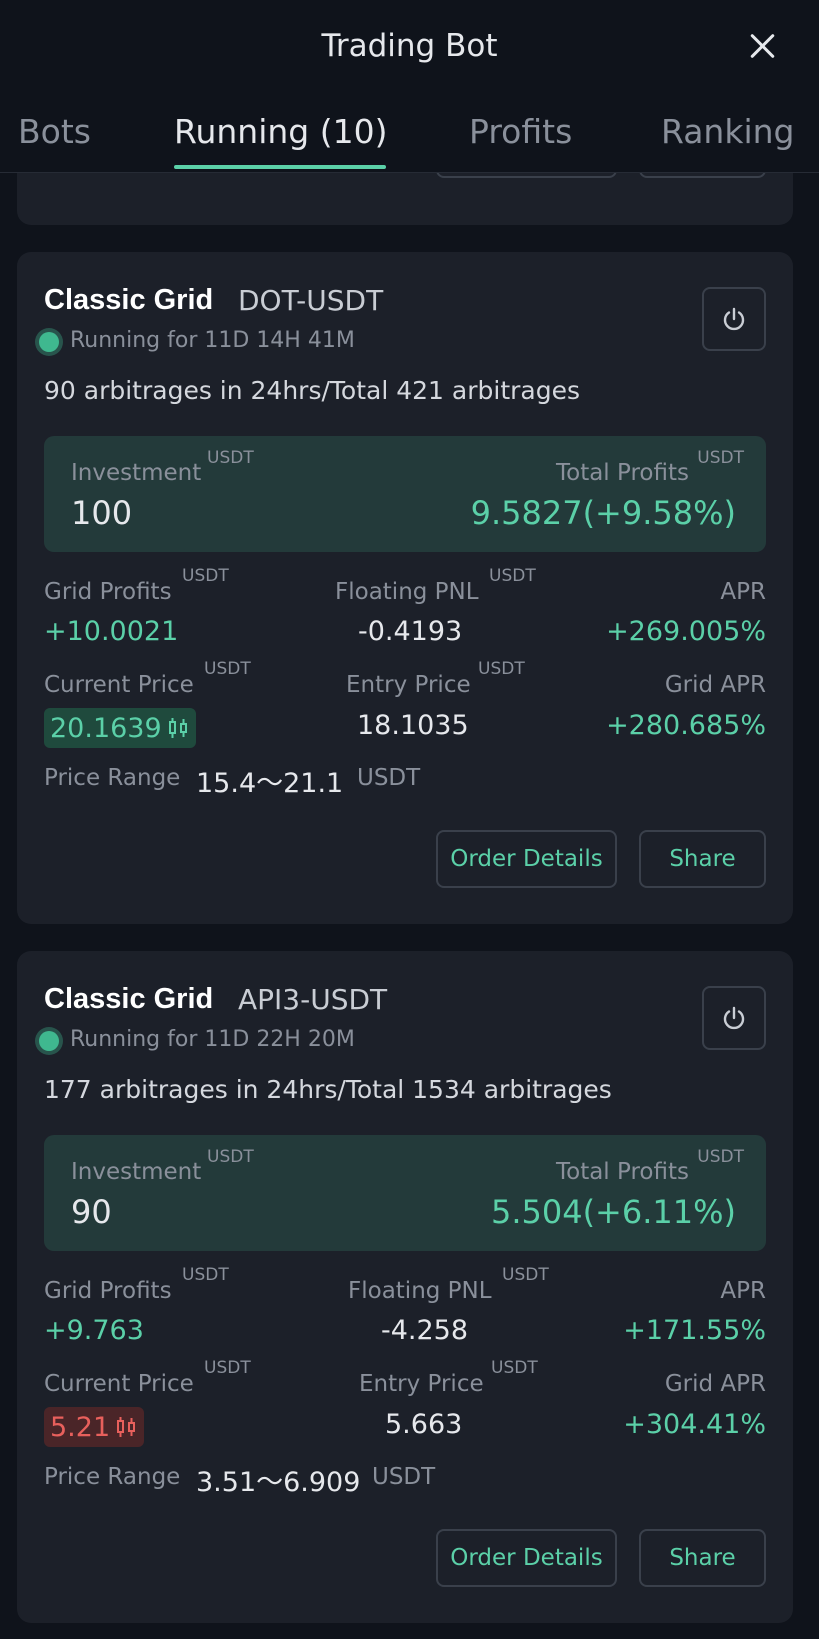  I want to click on tab-profits: Profits, so click(520, 131).